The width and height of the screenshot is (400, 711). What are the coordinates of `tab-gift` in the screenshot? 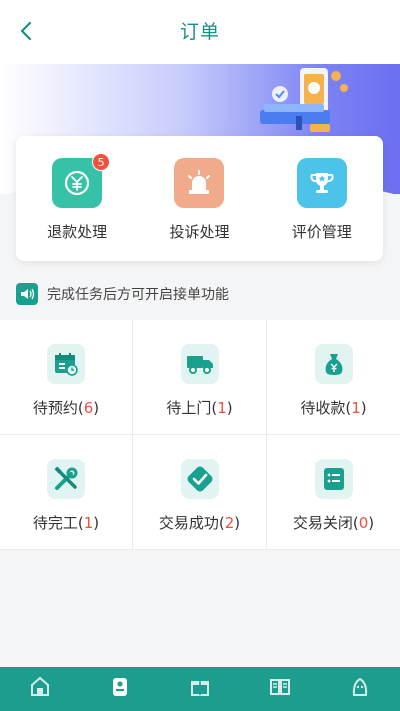 It's located at (200, 689).